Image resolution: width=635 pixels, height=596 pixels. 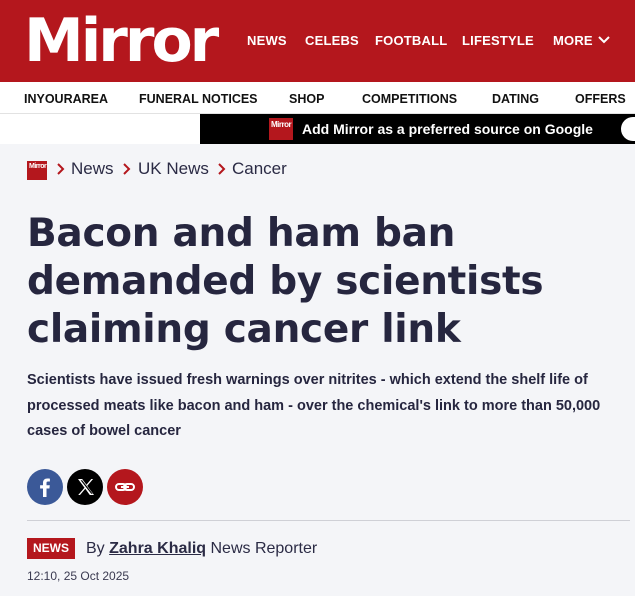 What do you see at coordinates (515, 99) in the screenshot?
I see `secnav-dating: DATING` at bounding box center [515, 99].